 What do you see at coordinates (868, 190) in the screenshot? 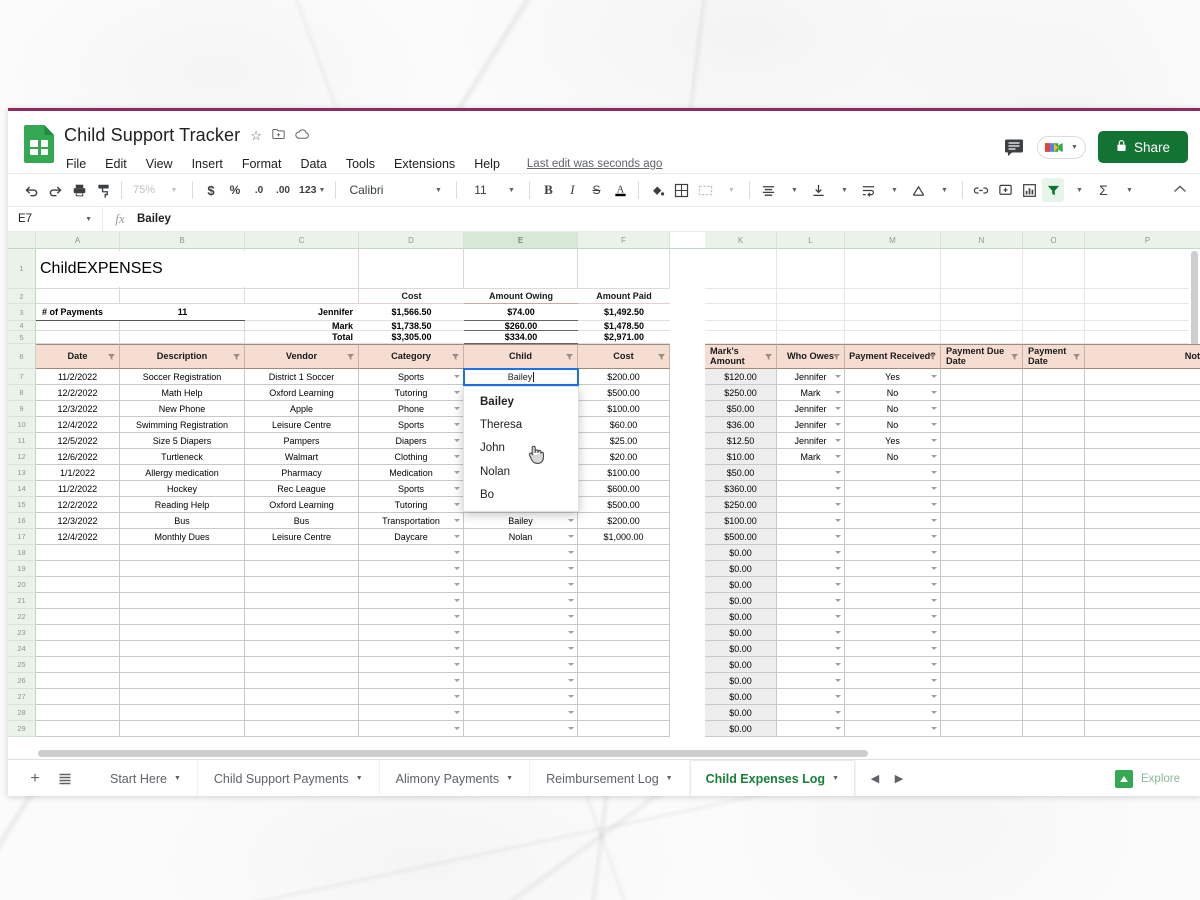
I see `text-wrap-icon` at bounding box center [868, 190].